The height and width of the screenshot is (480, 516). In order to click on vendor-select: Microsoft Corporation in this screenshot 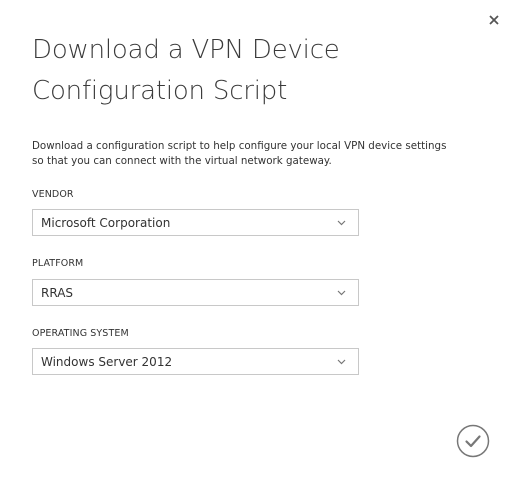, I will do `click(195, 222)`.